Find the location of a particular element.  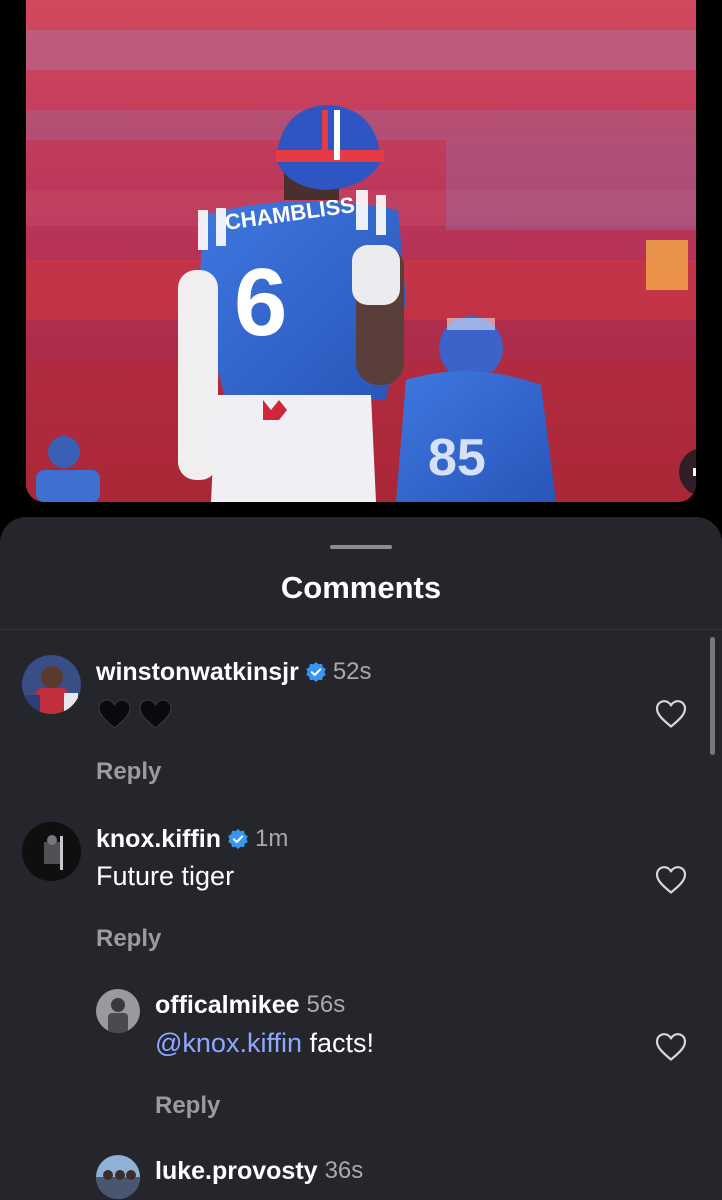

username: luke.provosty is located at coordinates (236, 1171).